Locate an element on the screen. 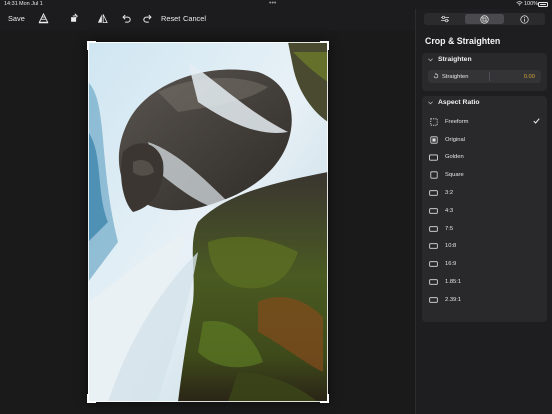 Image resolution: width=552 pixels, height=414 pixels. aspect-ratio-option-label: Golden is located at coordinates (454, 157).